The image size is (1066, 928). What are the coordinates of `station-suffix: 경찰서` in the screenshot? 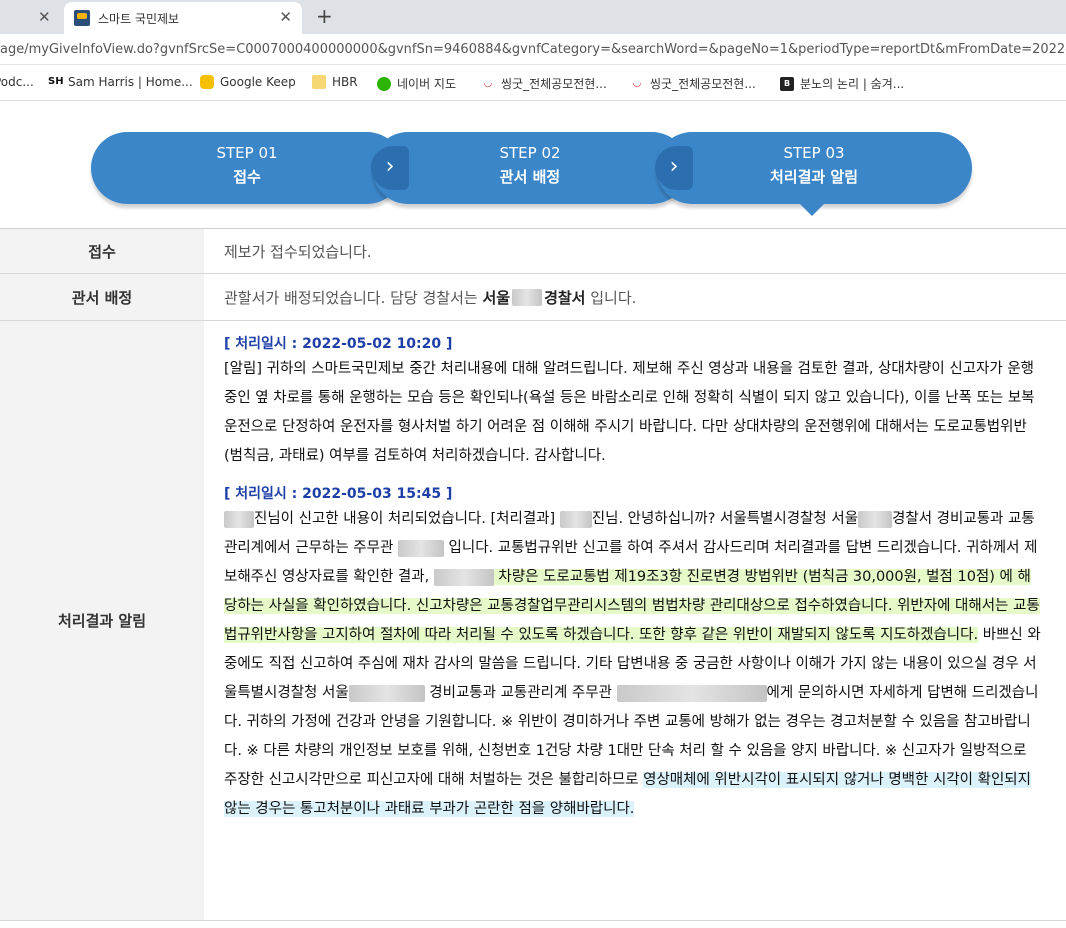 It's located at (565, 297).